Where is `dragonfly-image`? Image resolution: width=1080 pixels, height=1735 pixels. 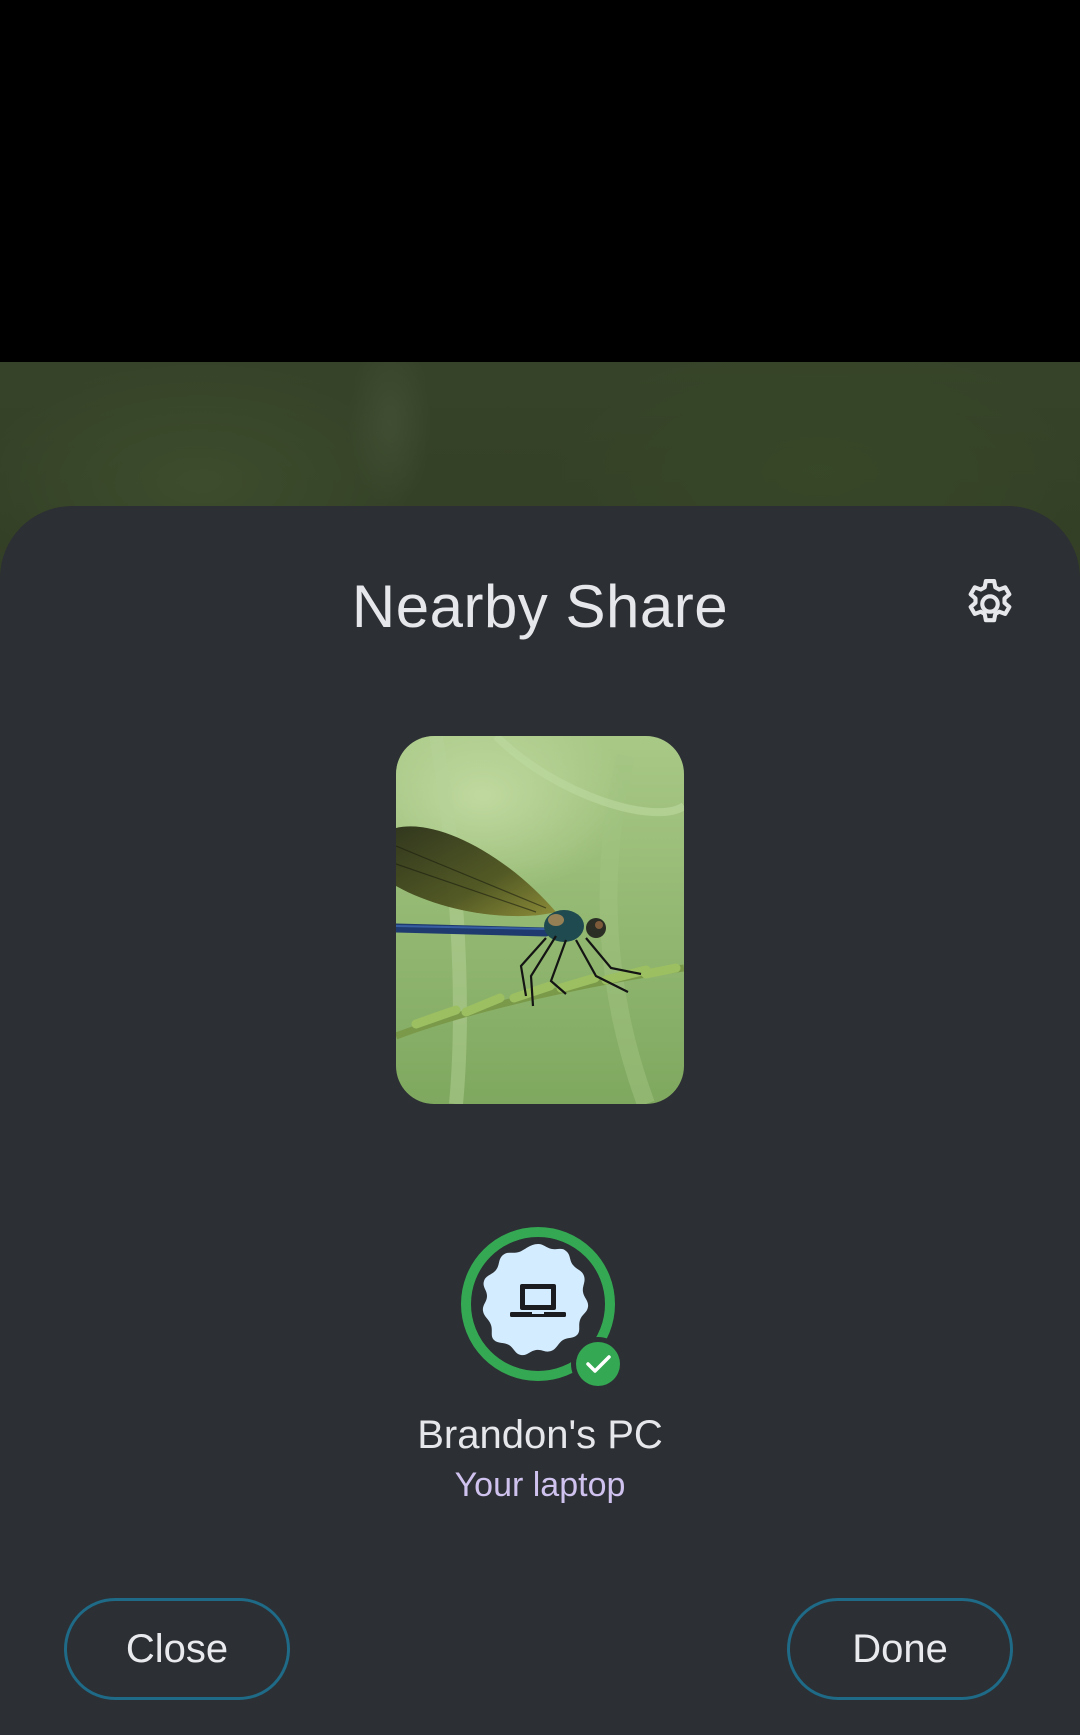 dragonfly-image is located at coordinates (540, 920).